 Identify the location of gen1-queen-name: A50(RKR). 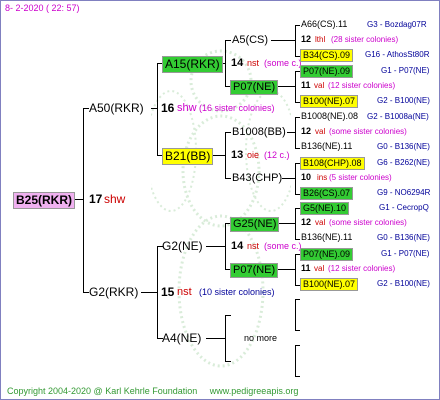
(116, 108).